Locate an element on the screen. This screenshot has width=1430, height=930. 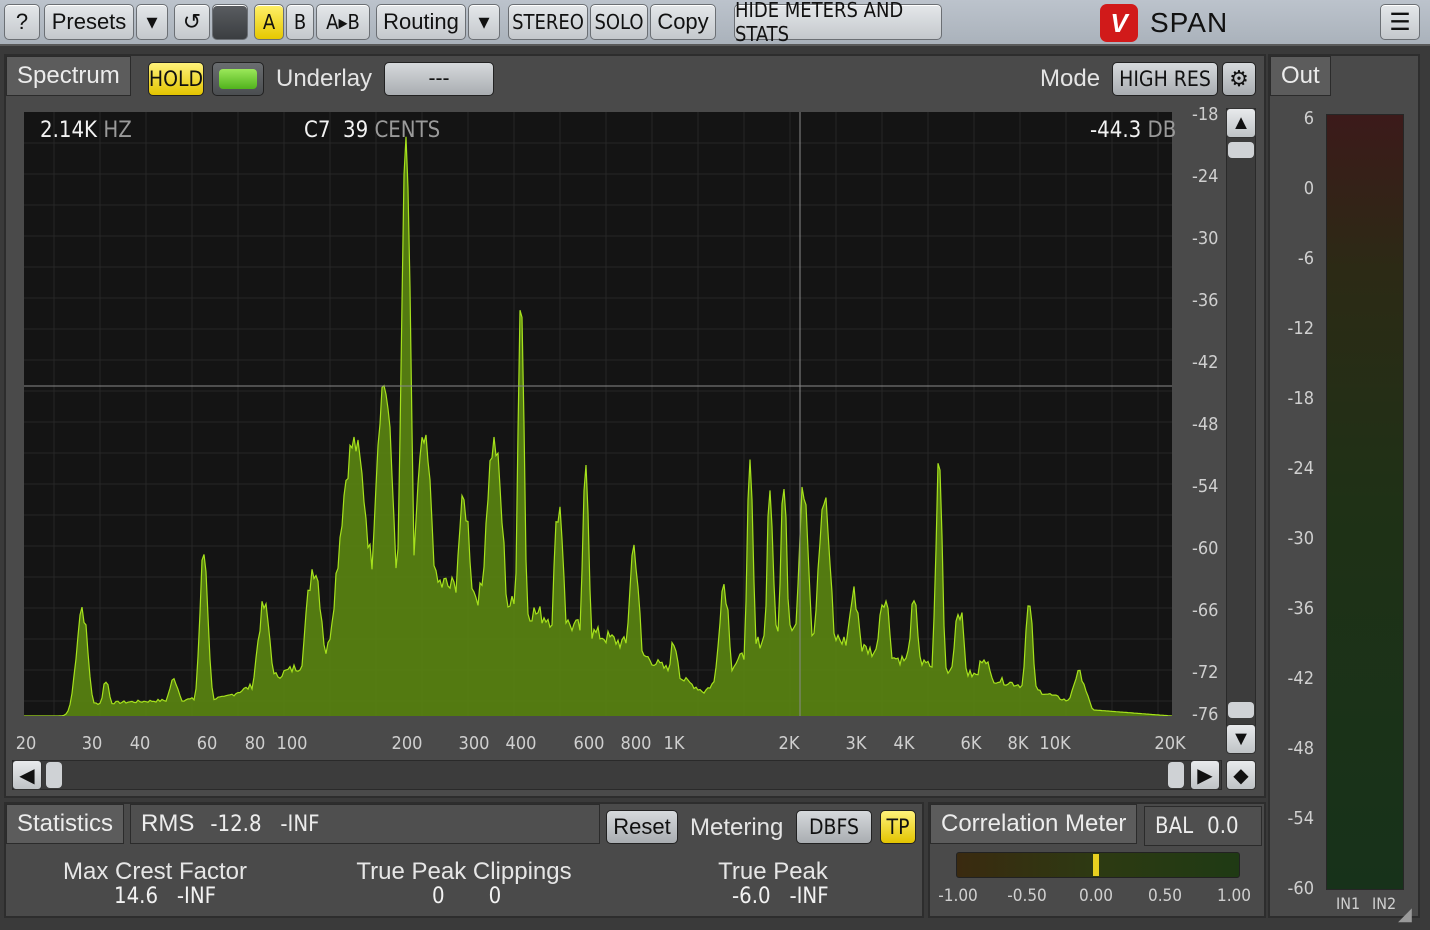
undo-icon: ↺ is located at coordinates (192, 21).